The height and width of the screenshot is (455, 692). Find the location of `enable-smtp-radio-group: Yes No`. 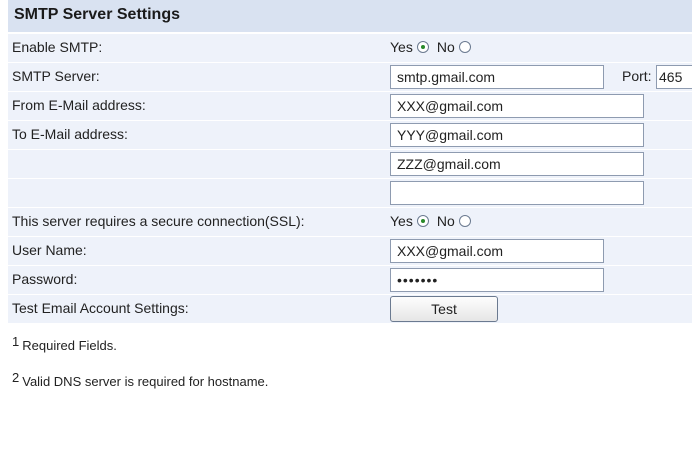

enable-smtp-radio-group: Yes No is located at coordinates (434, 47).